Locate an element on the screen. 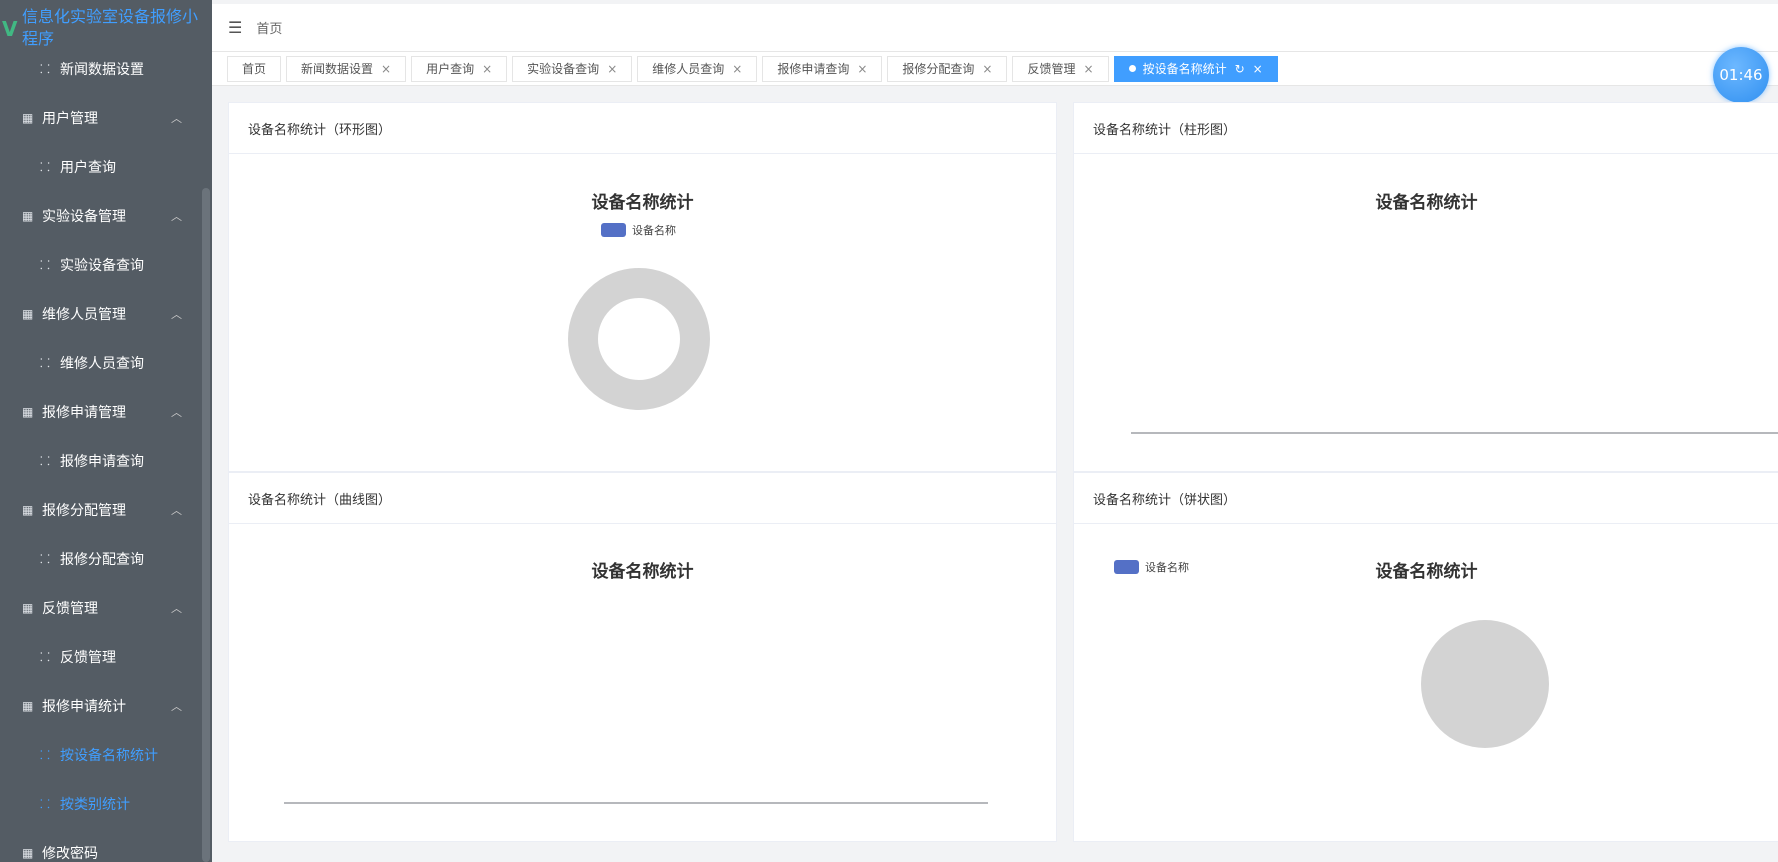 The height and width of the screenshot is (862, 1778). sidebar-item: ▦ 报修申请统计 ︿ is located at coordinates (101, 705).